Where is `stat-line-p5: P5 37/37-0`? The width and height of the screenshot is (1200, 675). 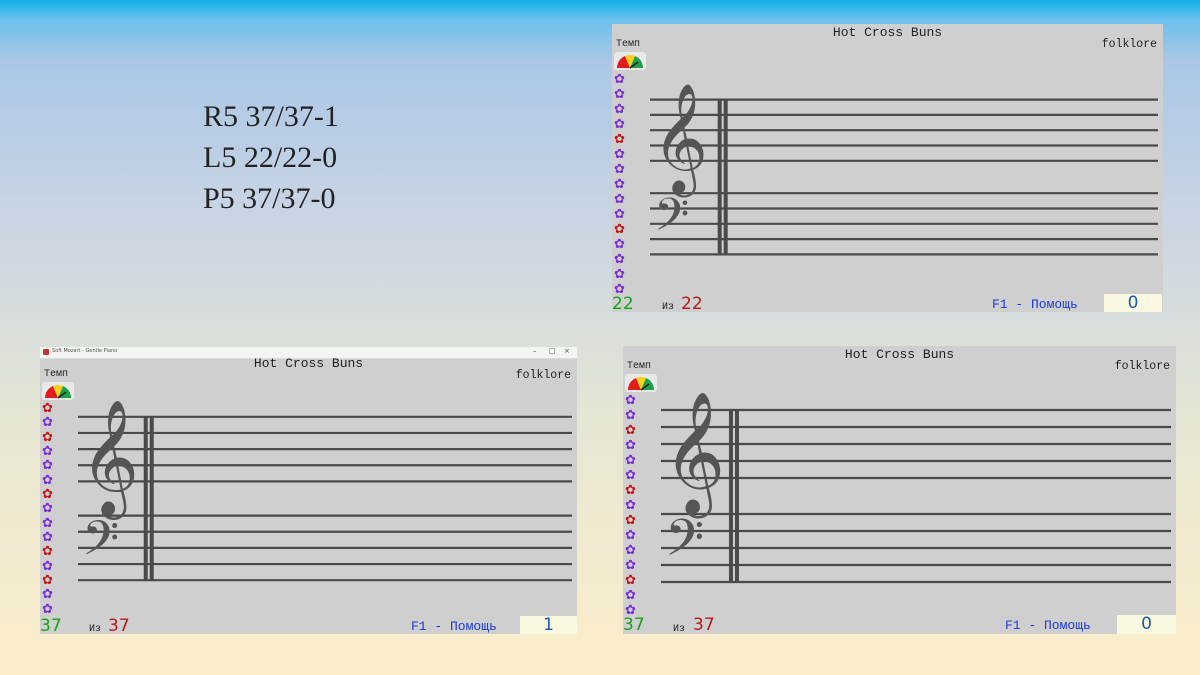 stat-line-p5: P5 37/37-0 is located at coordinates (269, 198).